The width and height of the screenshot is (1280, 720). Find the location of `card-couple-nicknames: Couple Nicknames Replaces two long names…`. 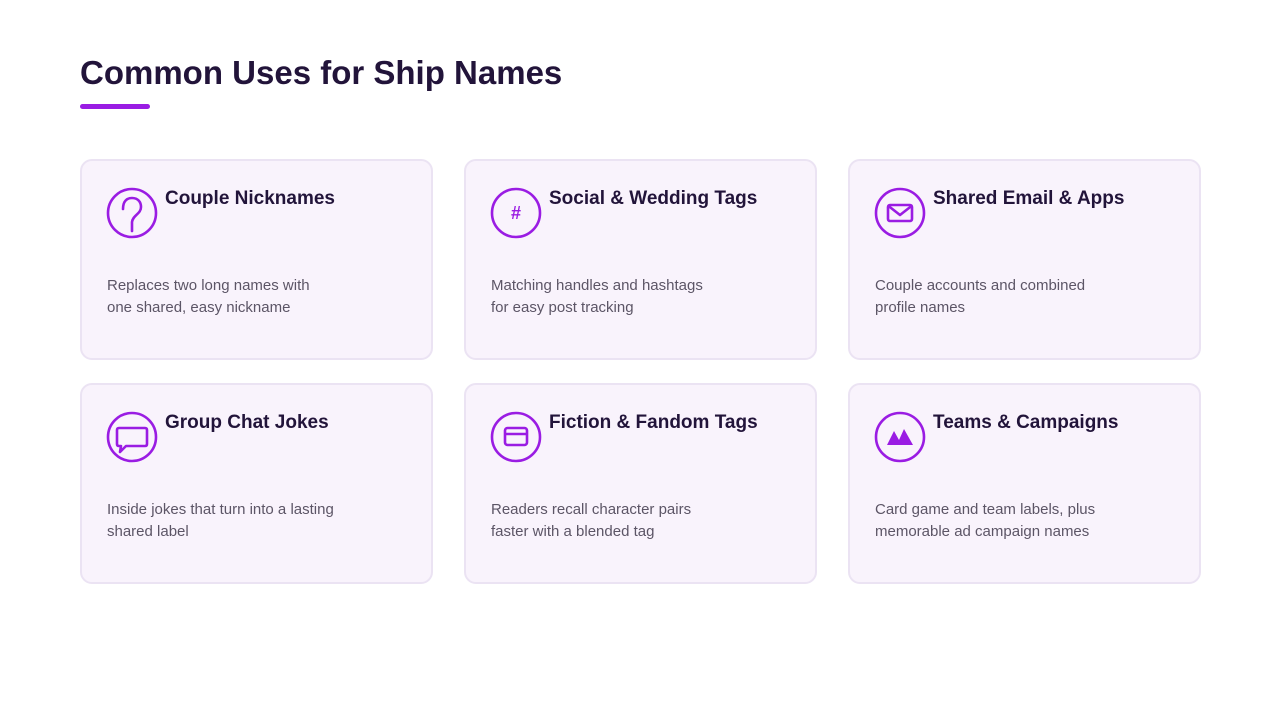

card-couple-nicknames: Couple Nicknames Replaces two long names… is located at coordinates (256, 259).